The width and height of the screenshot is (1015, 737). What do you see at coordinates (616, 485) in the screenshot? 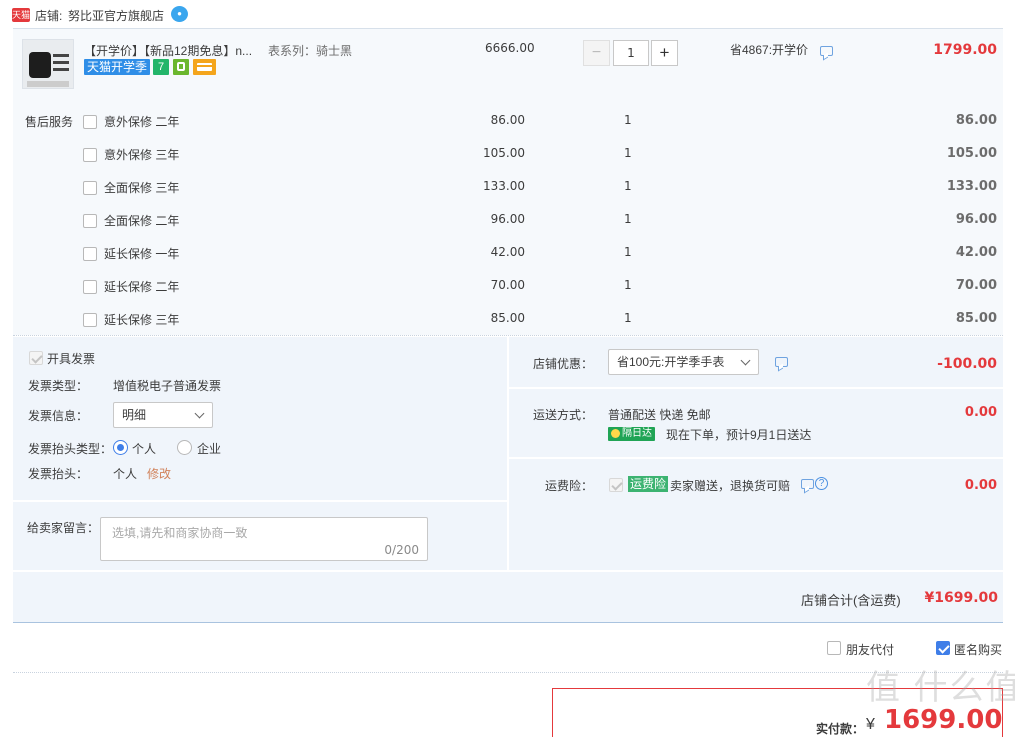
I see `insurance-checkbox` at bounding box center [616, 485].